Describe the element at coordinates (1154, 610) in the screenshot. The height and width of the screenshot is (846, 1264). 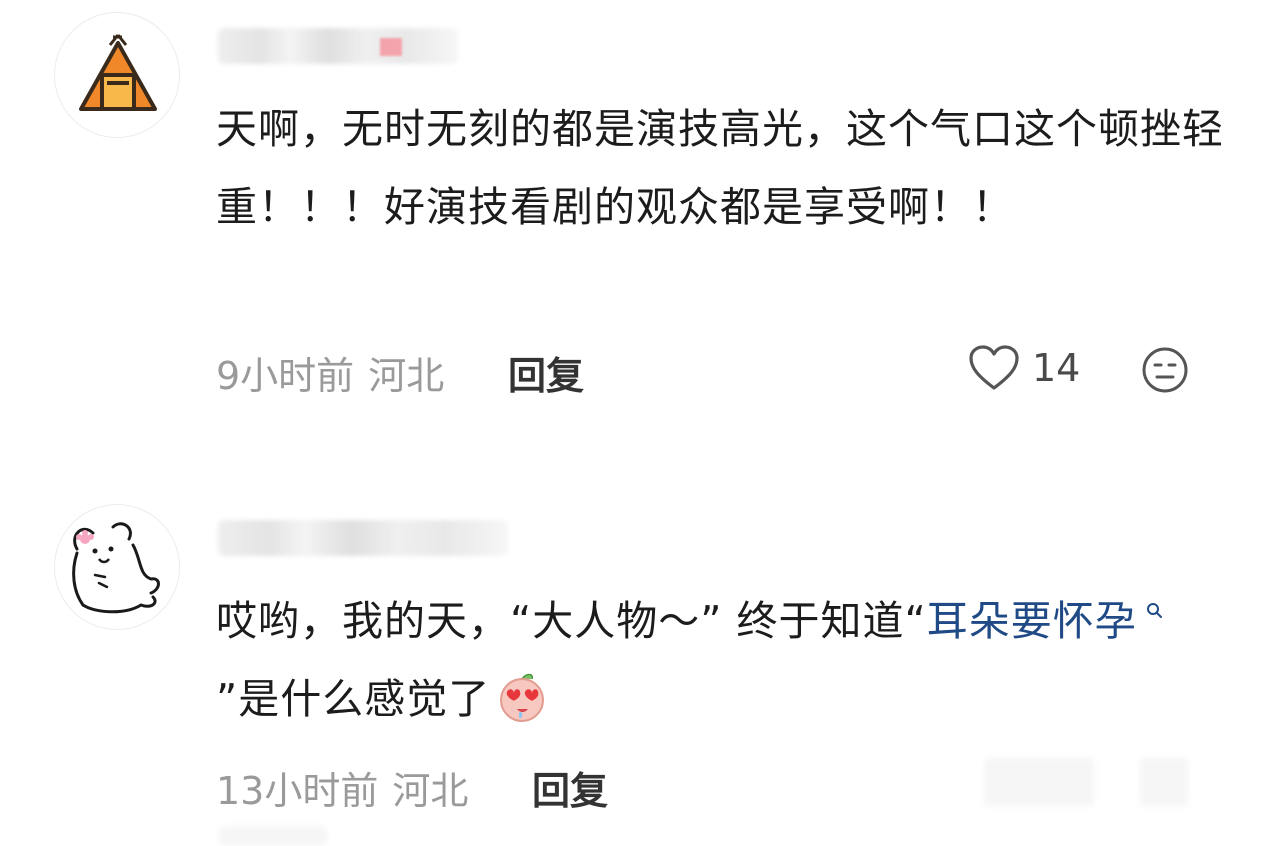
I see `search-icon` at that location.